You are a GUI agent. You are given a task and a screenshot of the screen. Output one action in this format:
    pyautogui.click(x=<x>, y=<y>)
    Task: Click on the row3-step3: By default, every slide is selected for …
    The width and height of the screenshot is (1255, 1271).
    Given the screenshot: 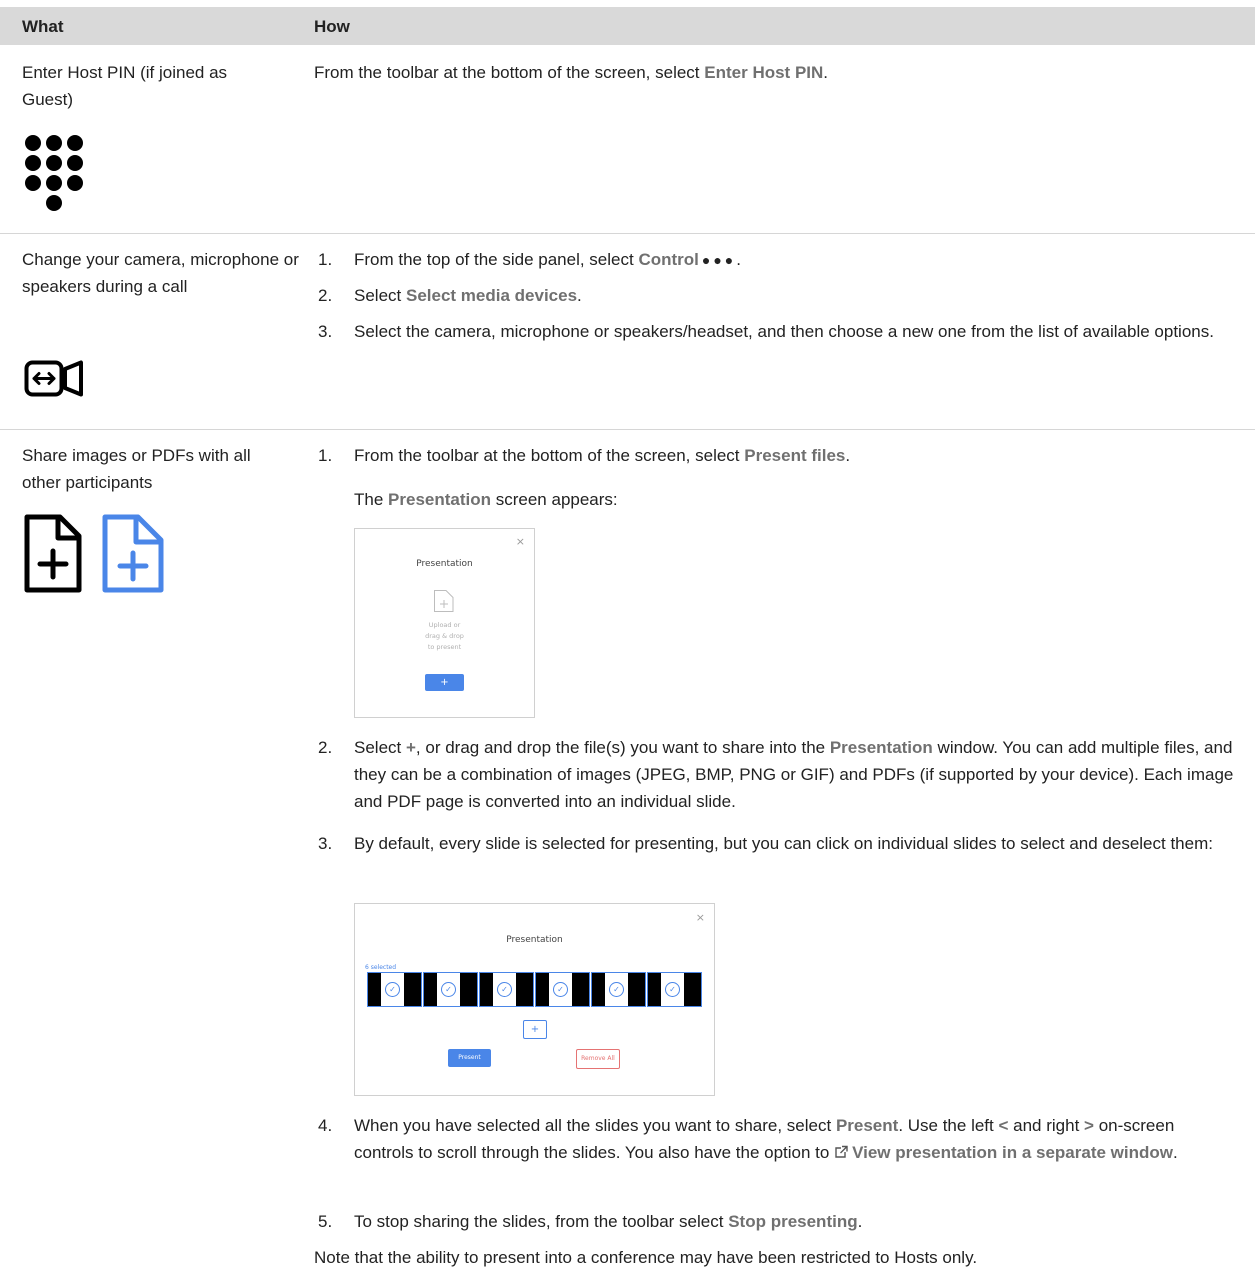 What is the action you would take?
    pyautogui.click(x=783, y=843)
    